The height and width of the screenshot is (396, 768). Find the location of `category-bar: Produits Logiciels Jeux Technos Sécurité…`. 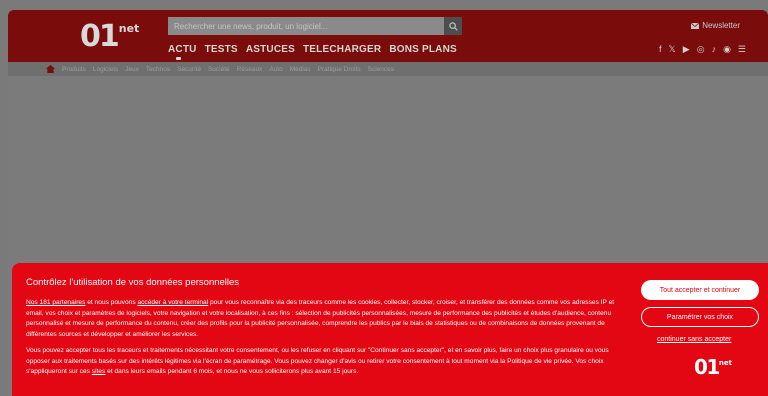

category-bar: Produits Logiciels Jeux Technos Sécurité… is located at coordinates (388, 69).